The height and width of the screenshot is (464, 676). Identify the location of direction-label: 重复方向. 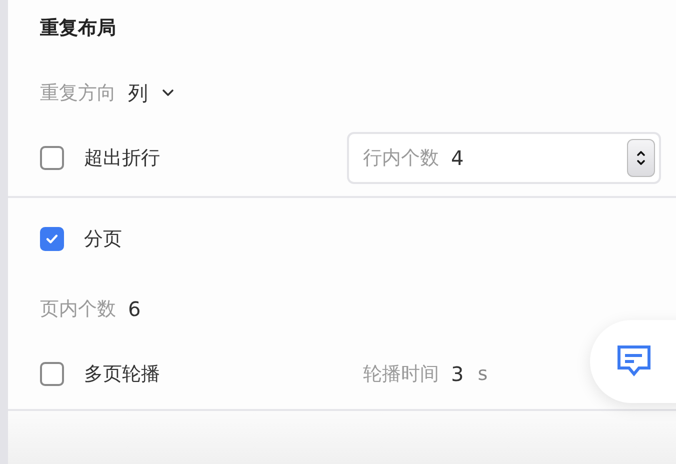
(78, 93).